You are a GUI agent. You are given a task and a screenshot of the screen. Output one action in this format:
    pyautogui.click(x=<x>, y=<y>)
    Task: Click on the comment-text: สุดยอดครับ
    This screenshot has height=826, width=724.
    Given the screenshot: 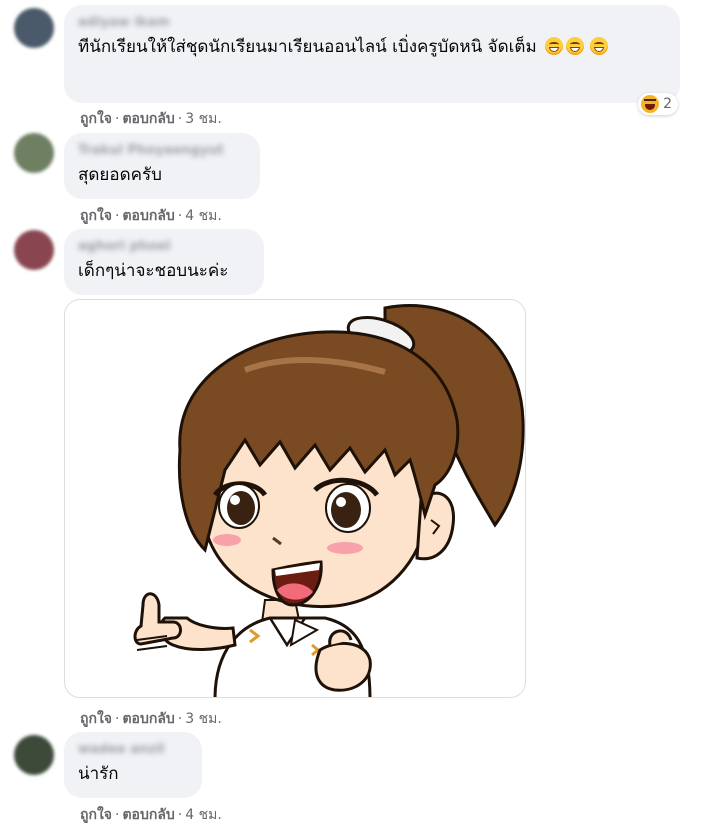 What is the action you would take?
    pyautogui.click(x=120, y=175)
    